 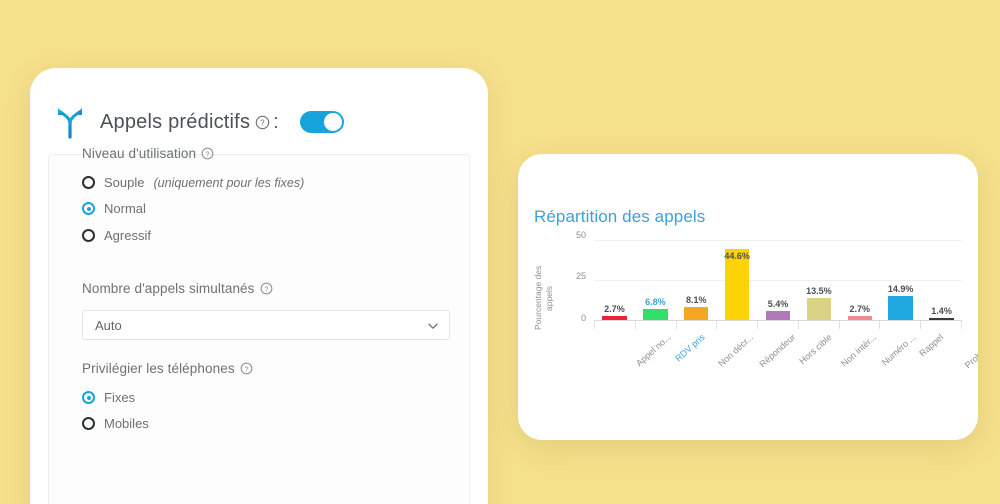 What do you see at coordinates (737, 277) in the screenshot?
I see `bar-slot: 44.6%` at bounding box center [737, 277].